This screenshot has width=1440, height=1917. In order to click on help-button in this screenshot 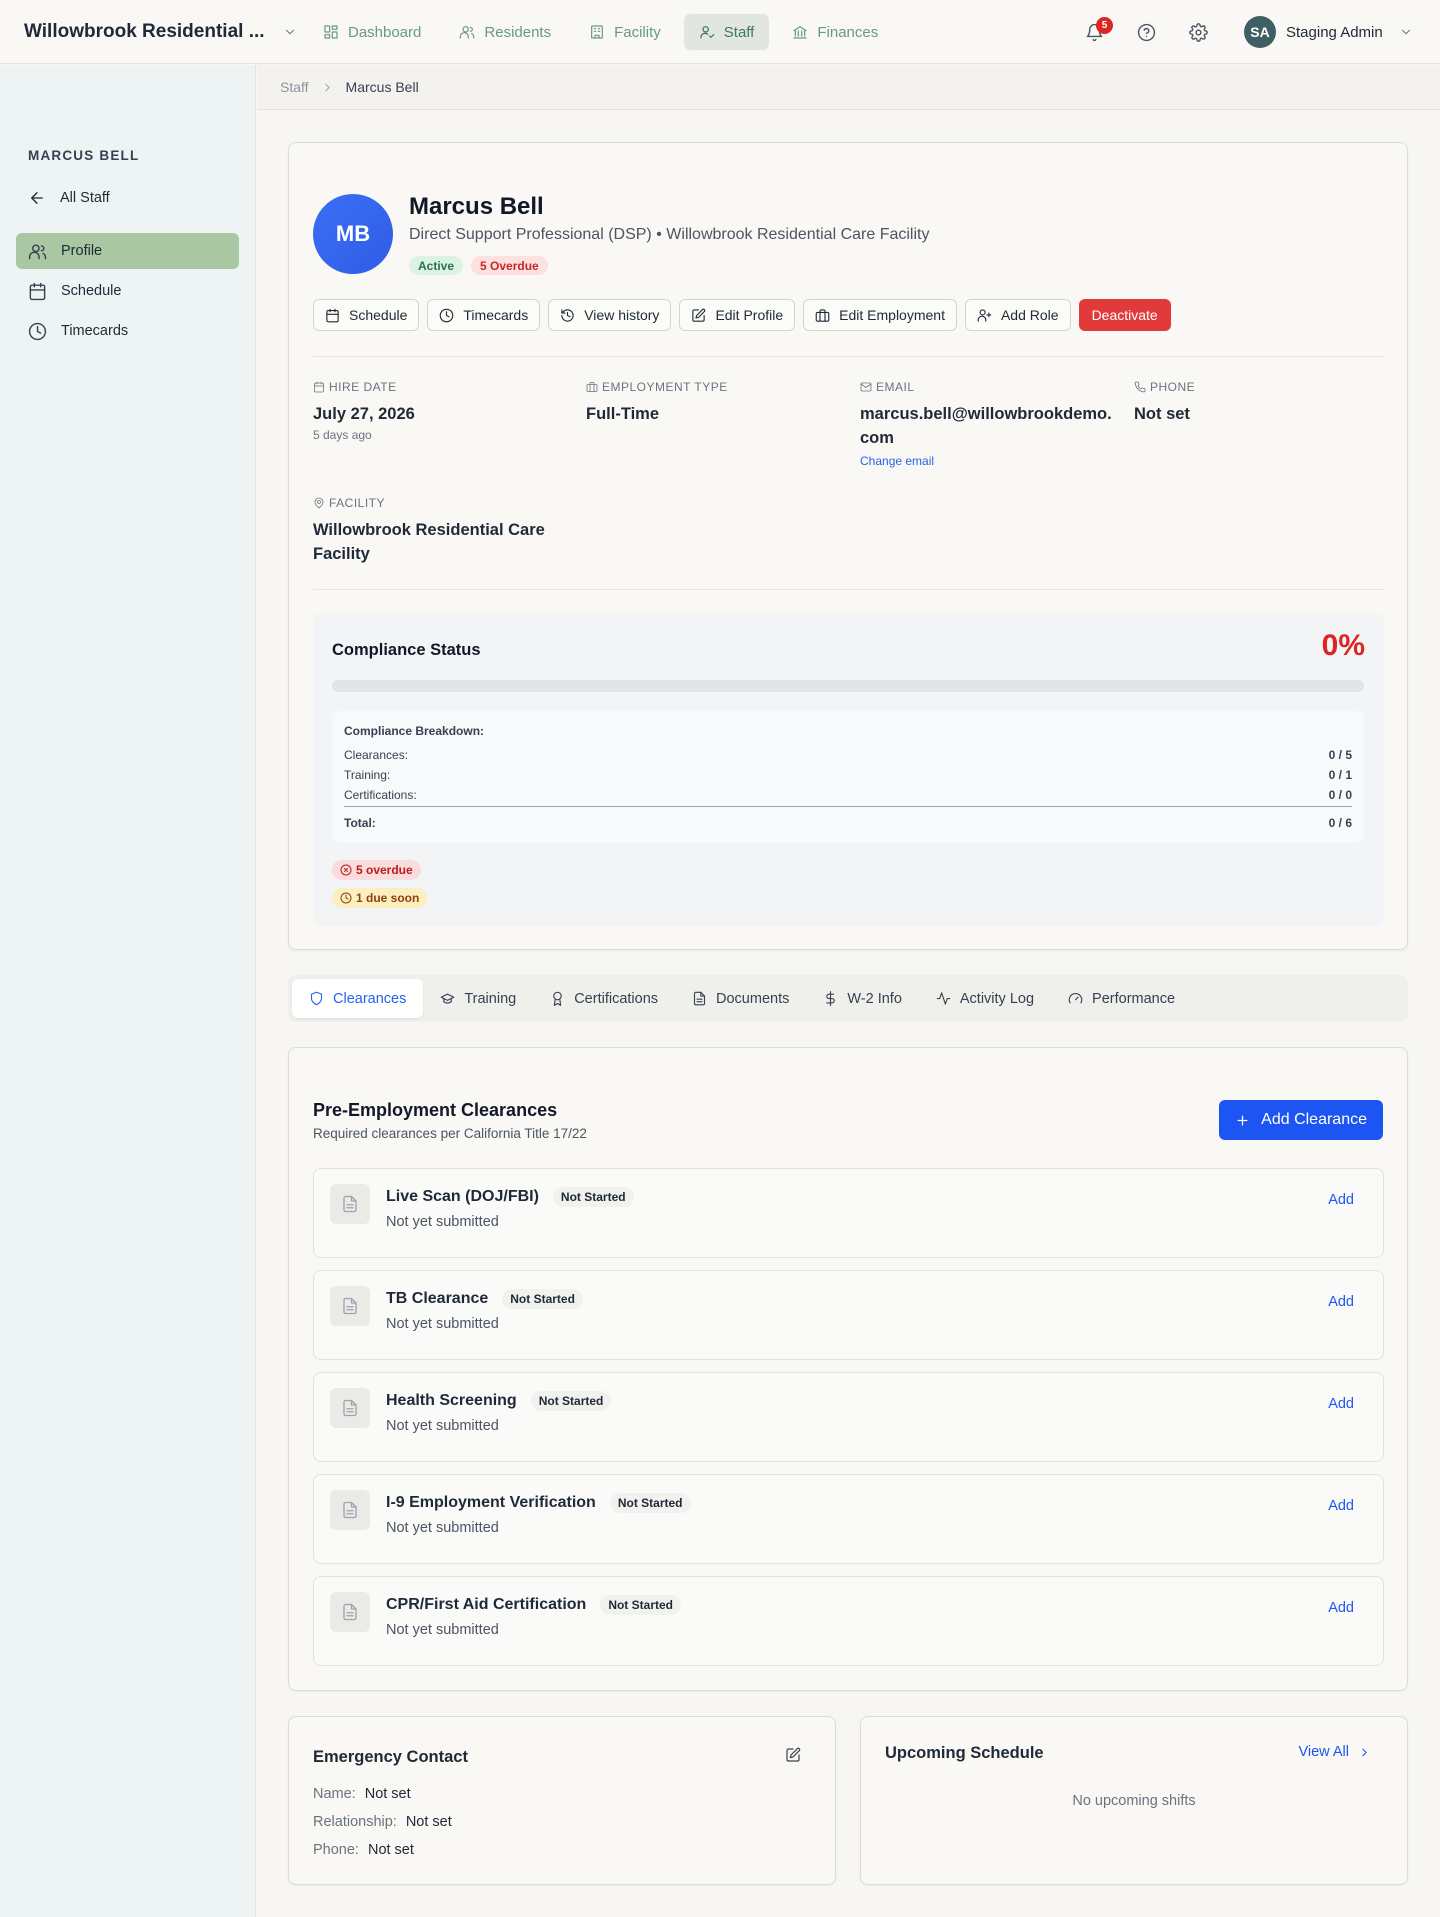, I will do `click(1146, 32)`.